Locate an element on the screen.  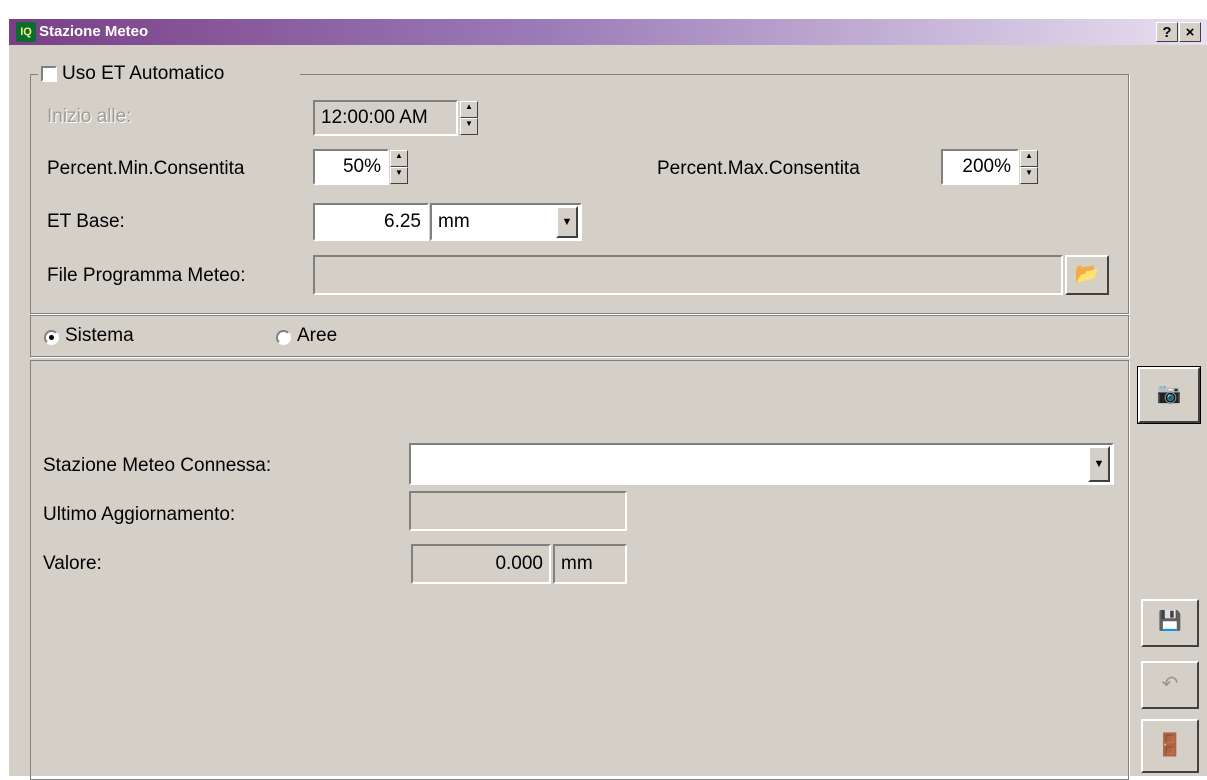
camera-icon: 📷 is located at coordinates (1169, 394).